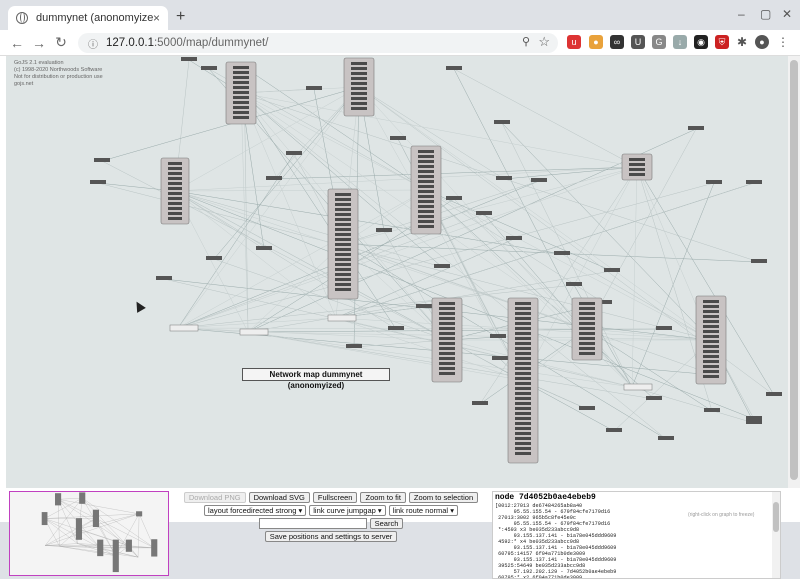 This screenshot has height=579, width=800. What do you see at coordinates (387, 523) in the screenshot?
I see `search-button: Search` at bounding box center [387, 523].